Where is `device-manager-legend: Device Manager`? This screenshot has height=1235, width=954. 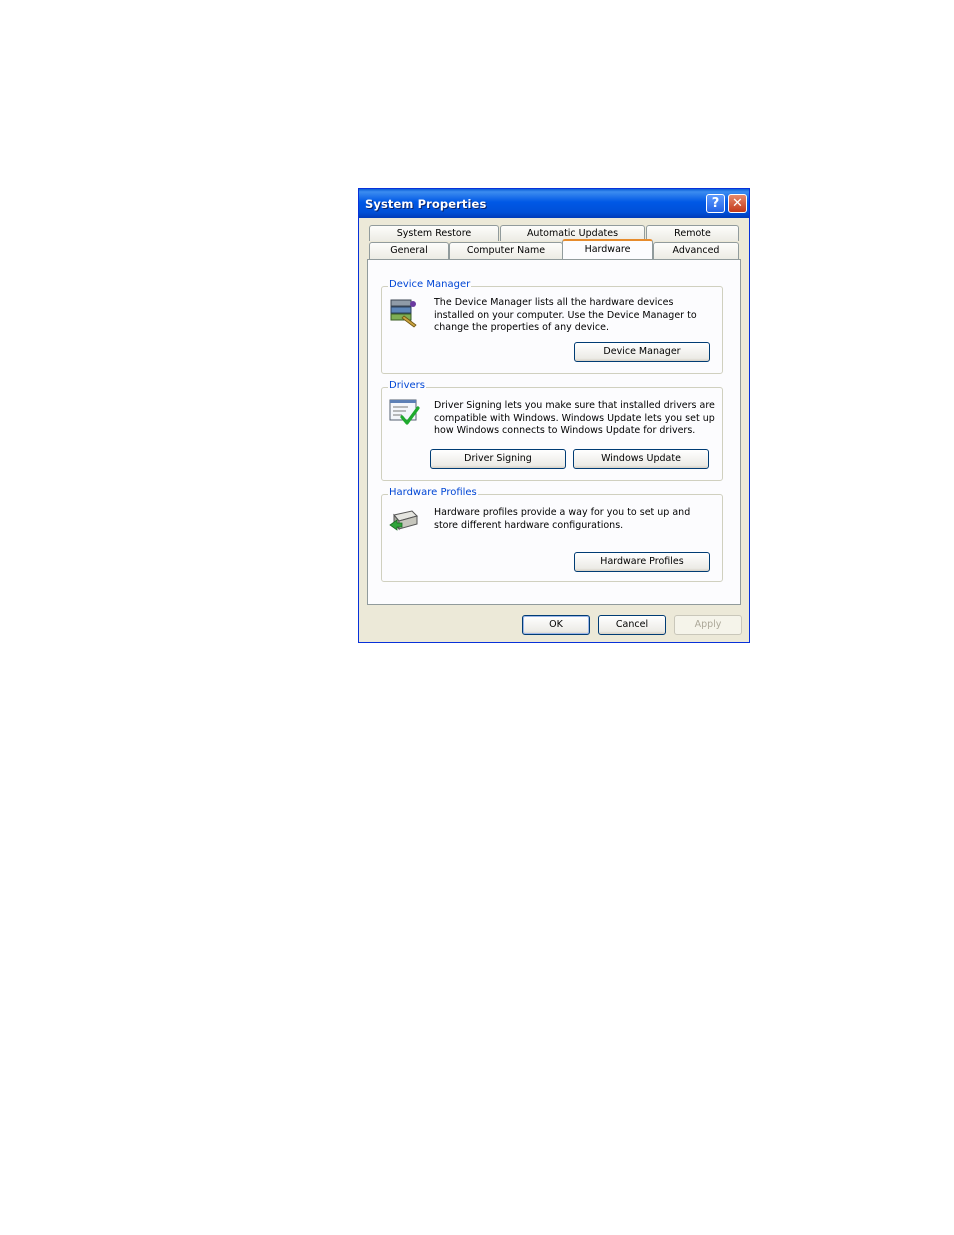 device-manager-legend: Device Manager is located at coordinates (430, 284).